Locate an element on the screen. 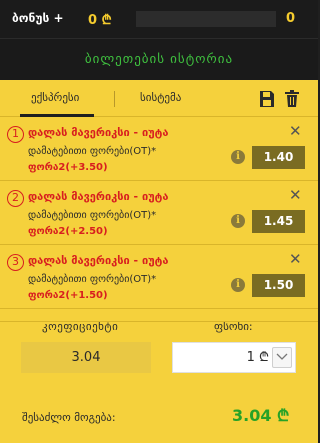 This screenshot has height=443, width=320. selection-pick: ფორა2(+2.50) is located at coordinates (68, 231).